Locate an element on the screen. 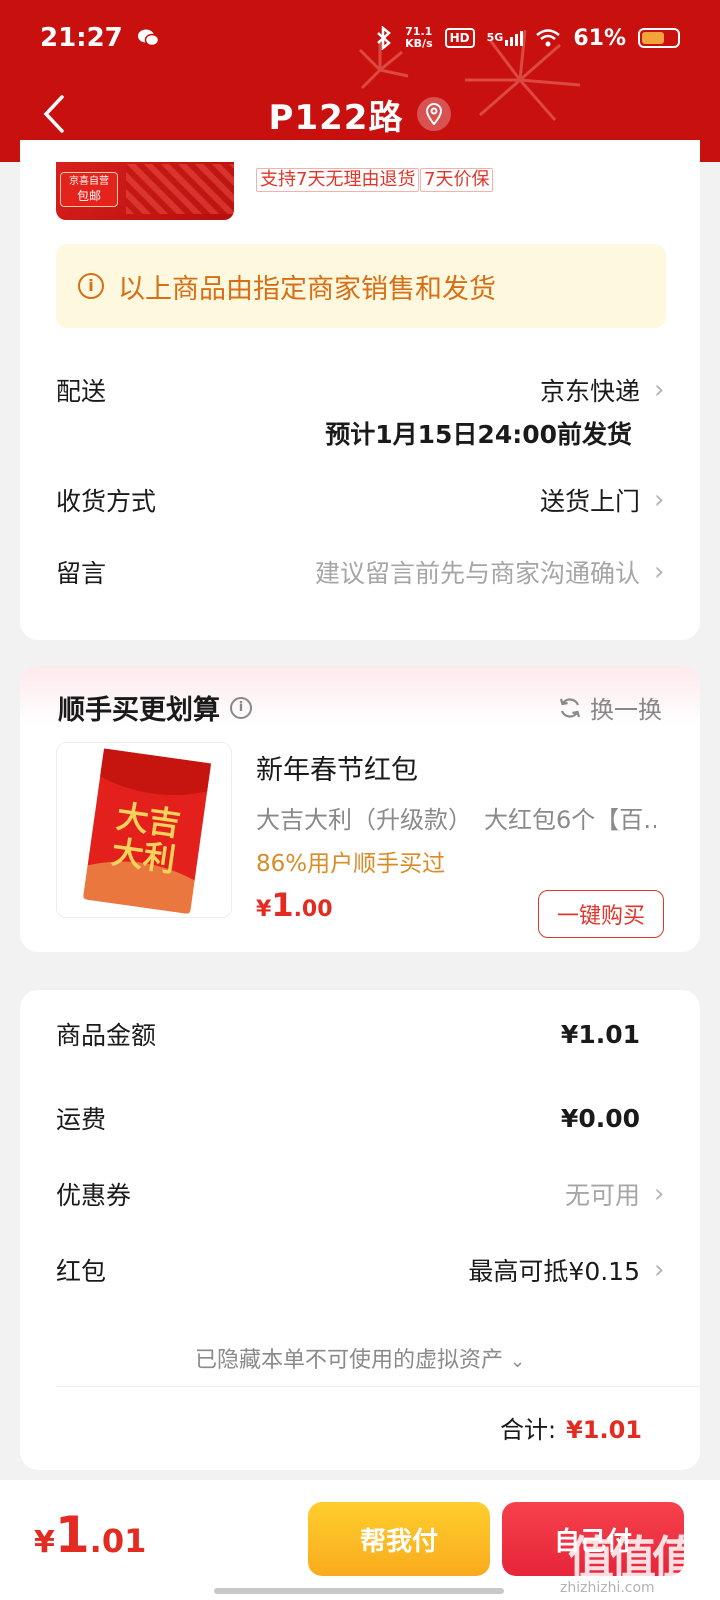 Image resolution: width=720 pixels, height=1600 pixels. network-speed: 71.1 KB/s is located at coordinates (419, 37).